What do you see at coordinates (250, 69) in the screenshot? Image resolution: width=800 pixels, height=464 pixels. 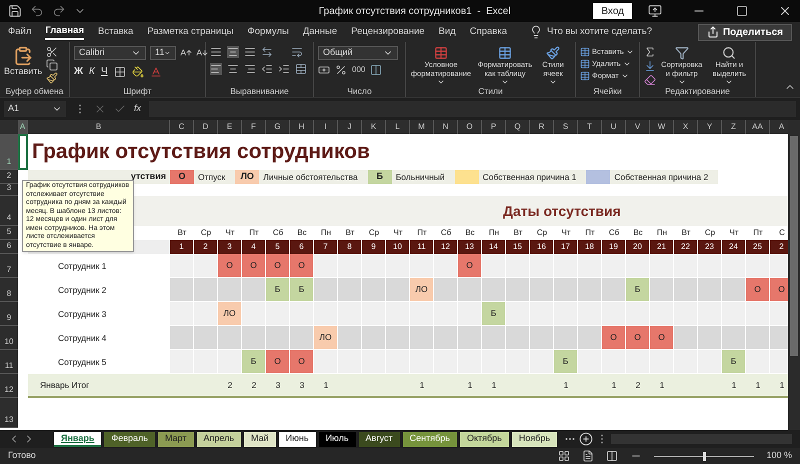 I see `align-right-icon` at bounding box center [250, 69].